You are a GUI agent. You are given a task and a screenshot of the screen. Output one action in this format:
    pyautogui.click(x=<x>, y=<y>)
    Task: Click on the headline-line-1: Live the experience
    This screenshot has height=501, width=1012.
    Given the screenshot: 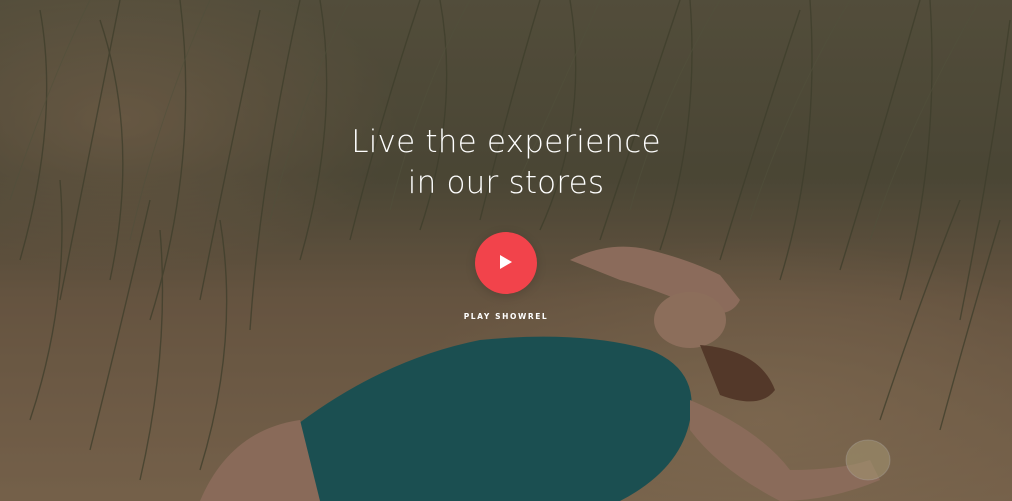 What is the action you would take?
    pyautogui.click(x=506, y=142)
    